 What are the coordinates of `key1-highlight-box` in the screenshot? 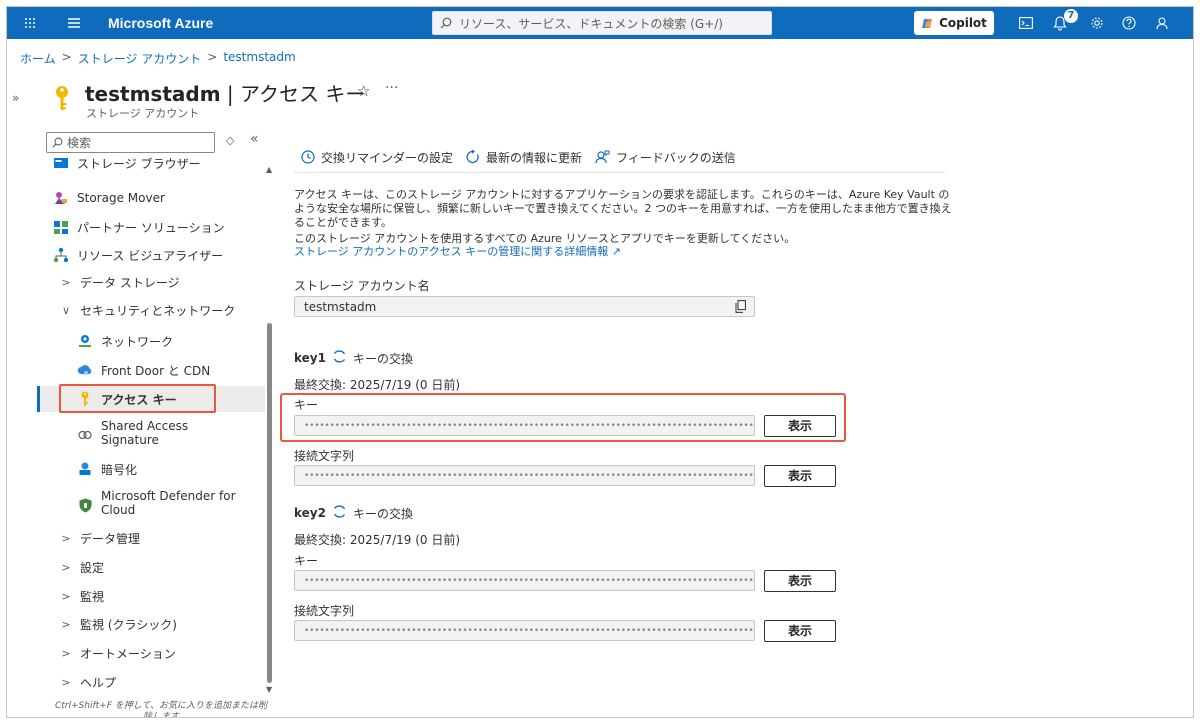 It's located at (563, 417).